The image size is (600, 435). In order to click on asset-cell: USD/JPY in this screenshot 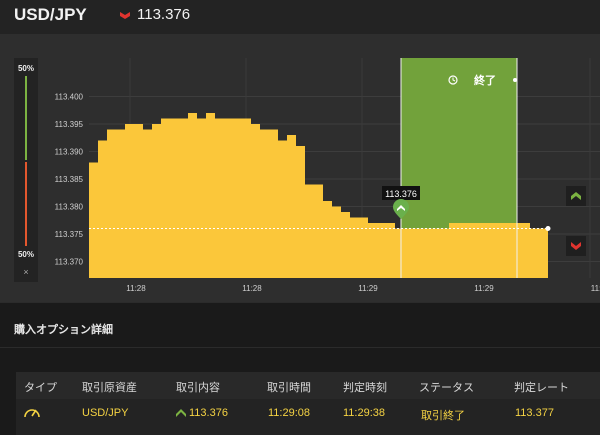, I will do `click(105, 413)`.